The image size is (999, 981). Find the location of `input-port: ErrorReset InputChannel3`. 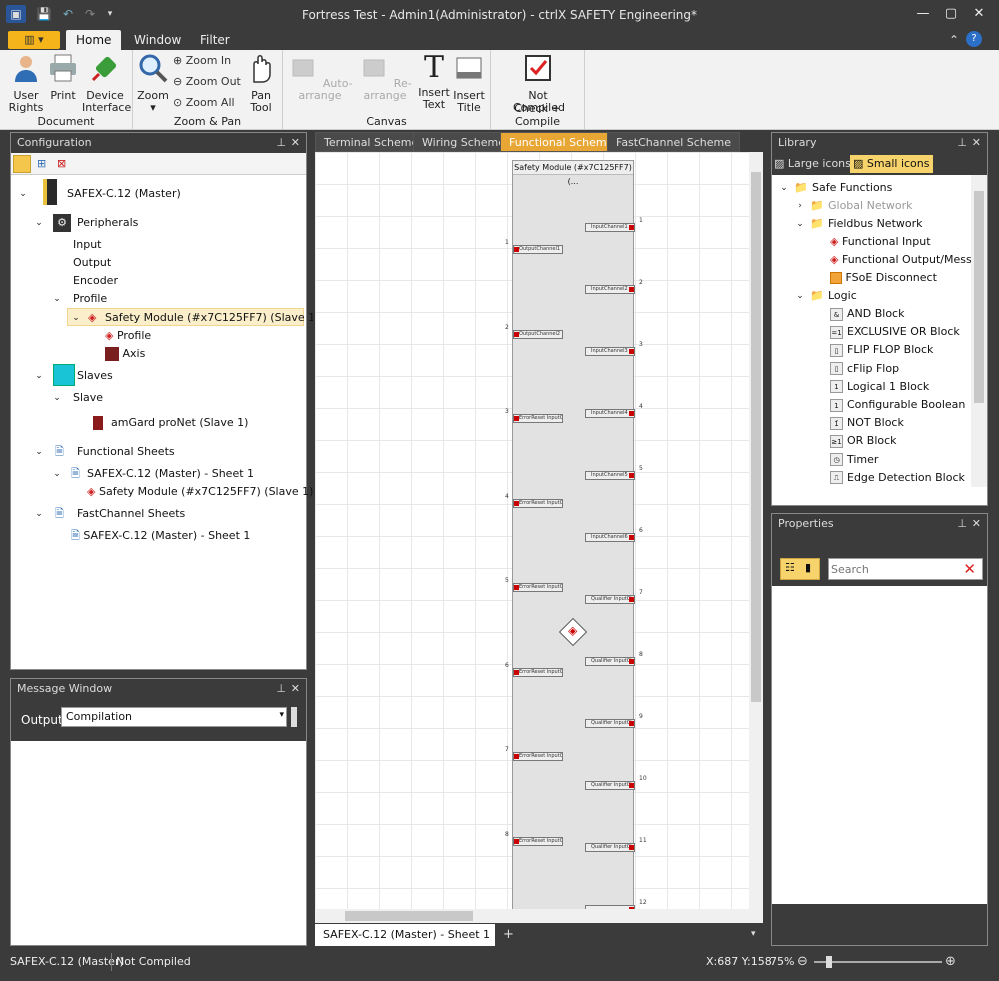

input-port: ErrorReset InputChannel3 is located at coordinates (538, 587).